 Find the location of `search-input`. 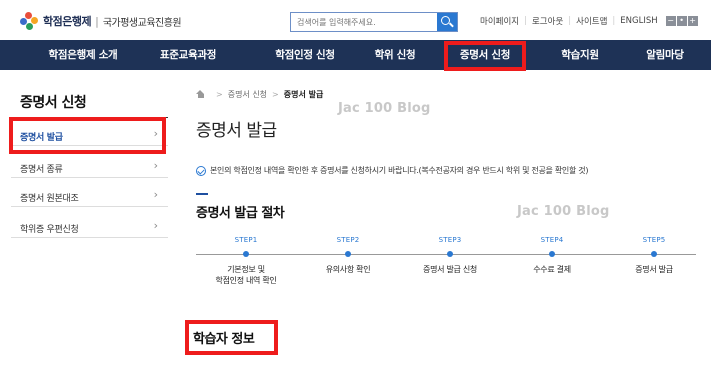

search-input is located at coordinates (364, 22).